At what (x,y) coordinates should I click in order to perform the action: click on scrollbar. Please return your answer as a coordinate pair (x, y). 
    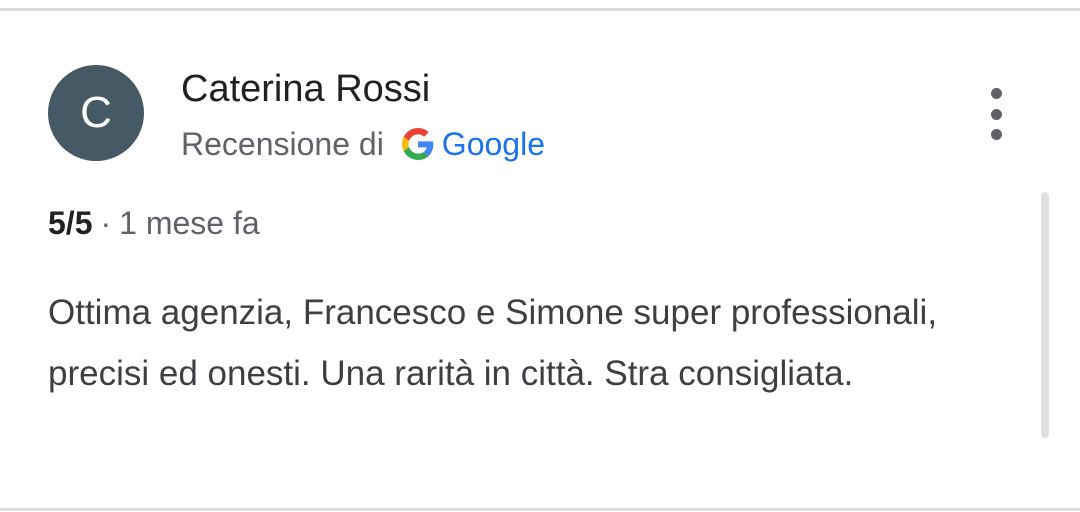
    Looking at the image, I should click on (1045, 315).